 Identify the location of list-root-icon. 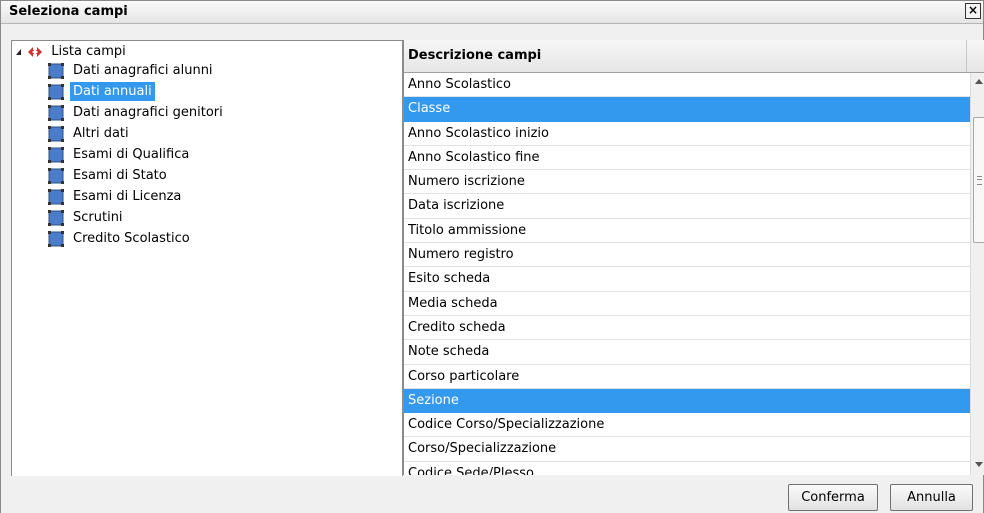
(35, 52).